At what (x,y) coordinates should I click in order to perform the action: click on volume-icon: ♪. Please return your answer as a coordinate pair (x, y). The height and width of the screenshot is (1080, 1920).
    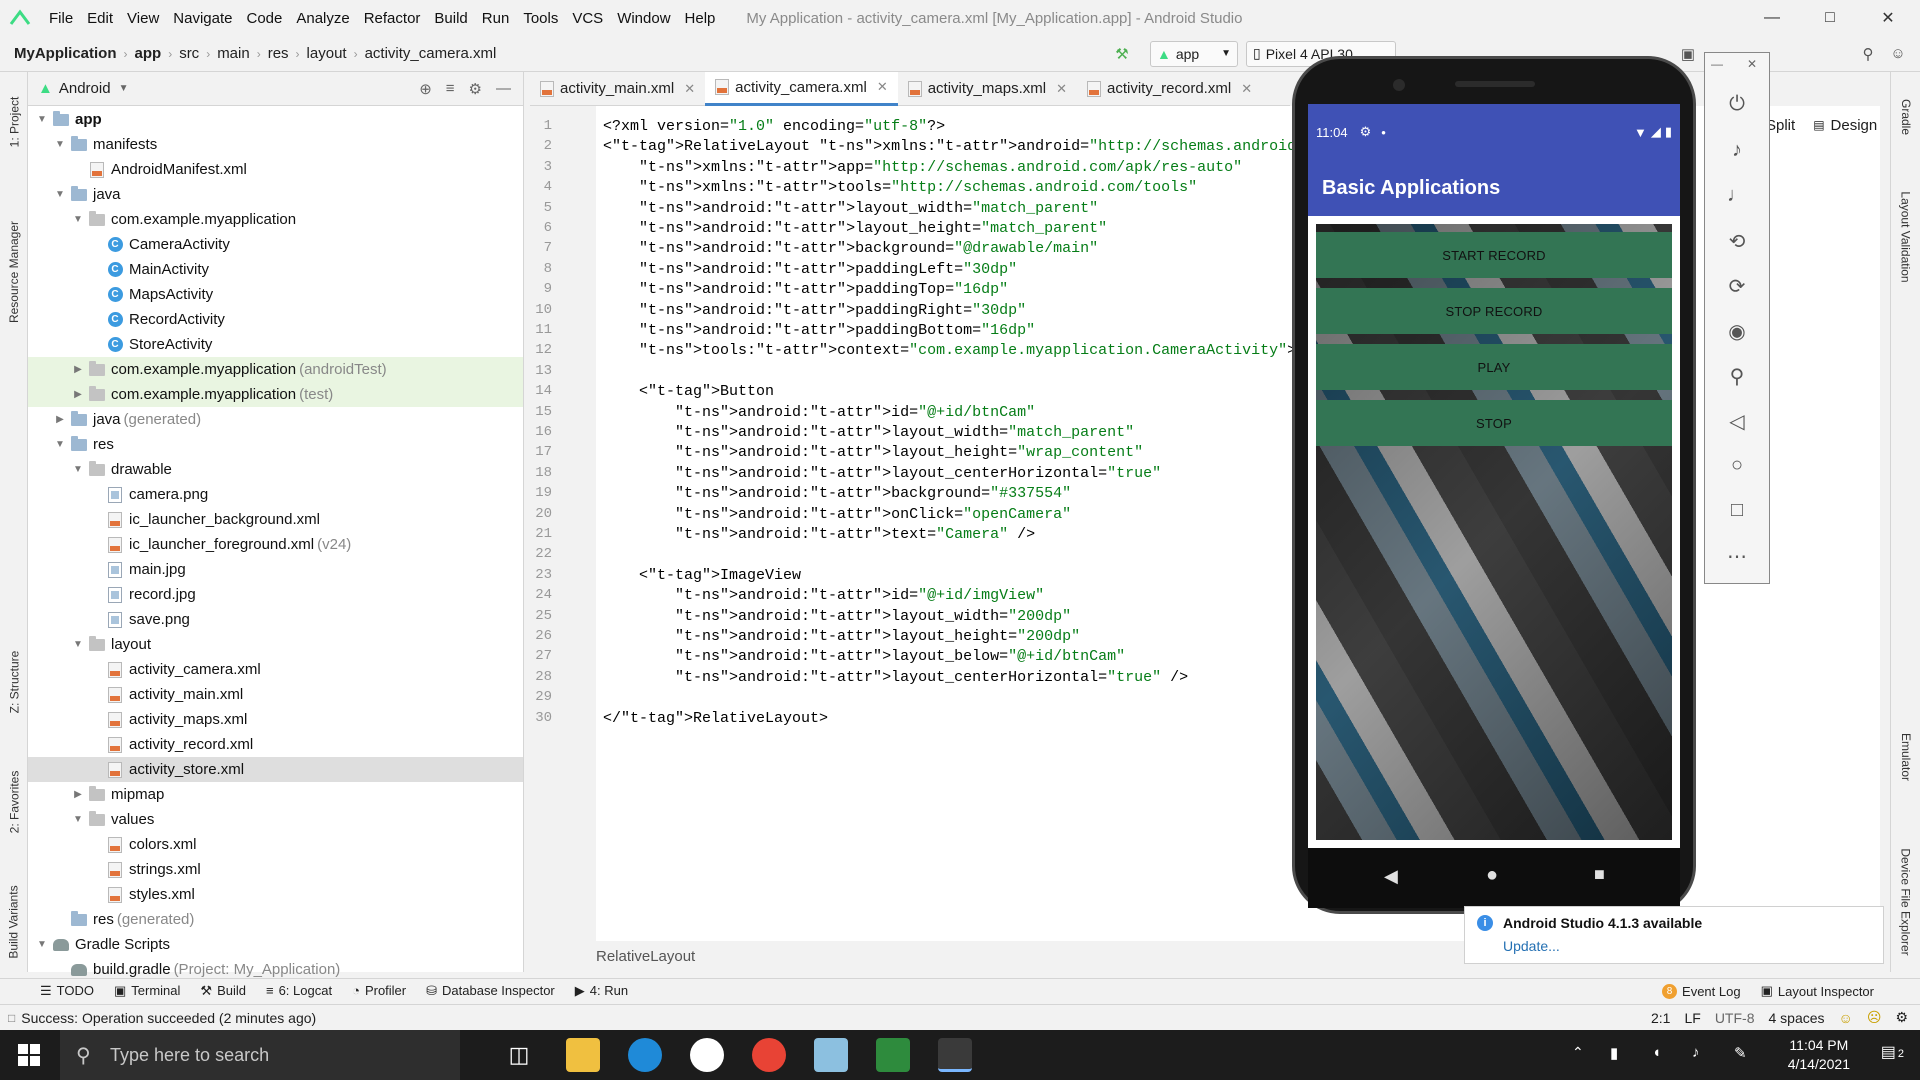
    Looking at the image, I should click on (1696, 1052).